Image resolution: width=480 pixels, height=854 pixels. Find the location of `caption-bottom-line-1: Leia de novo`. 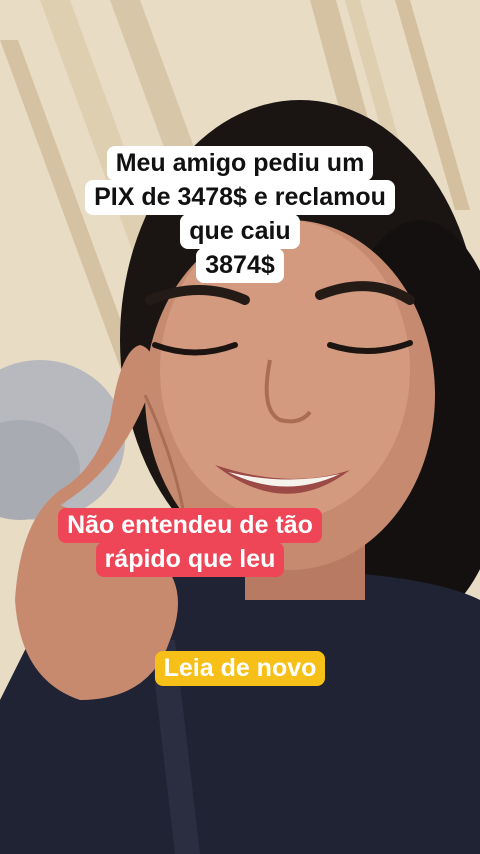

caption-bottom-line-1: Leia de novo is located at coordinates (240, 668).